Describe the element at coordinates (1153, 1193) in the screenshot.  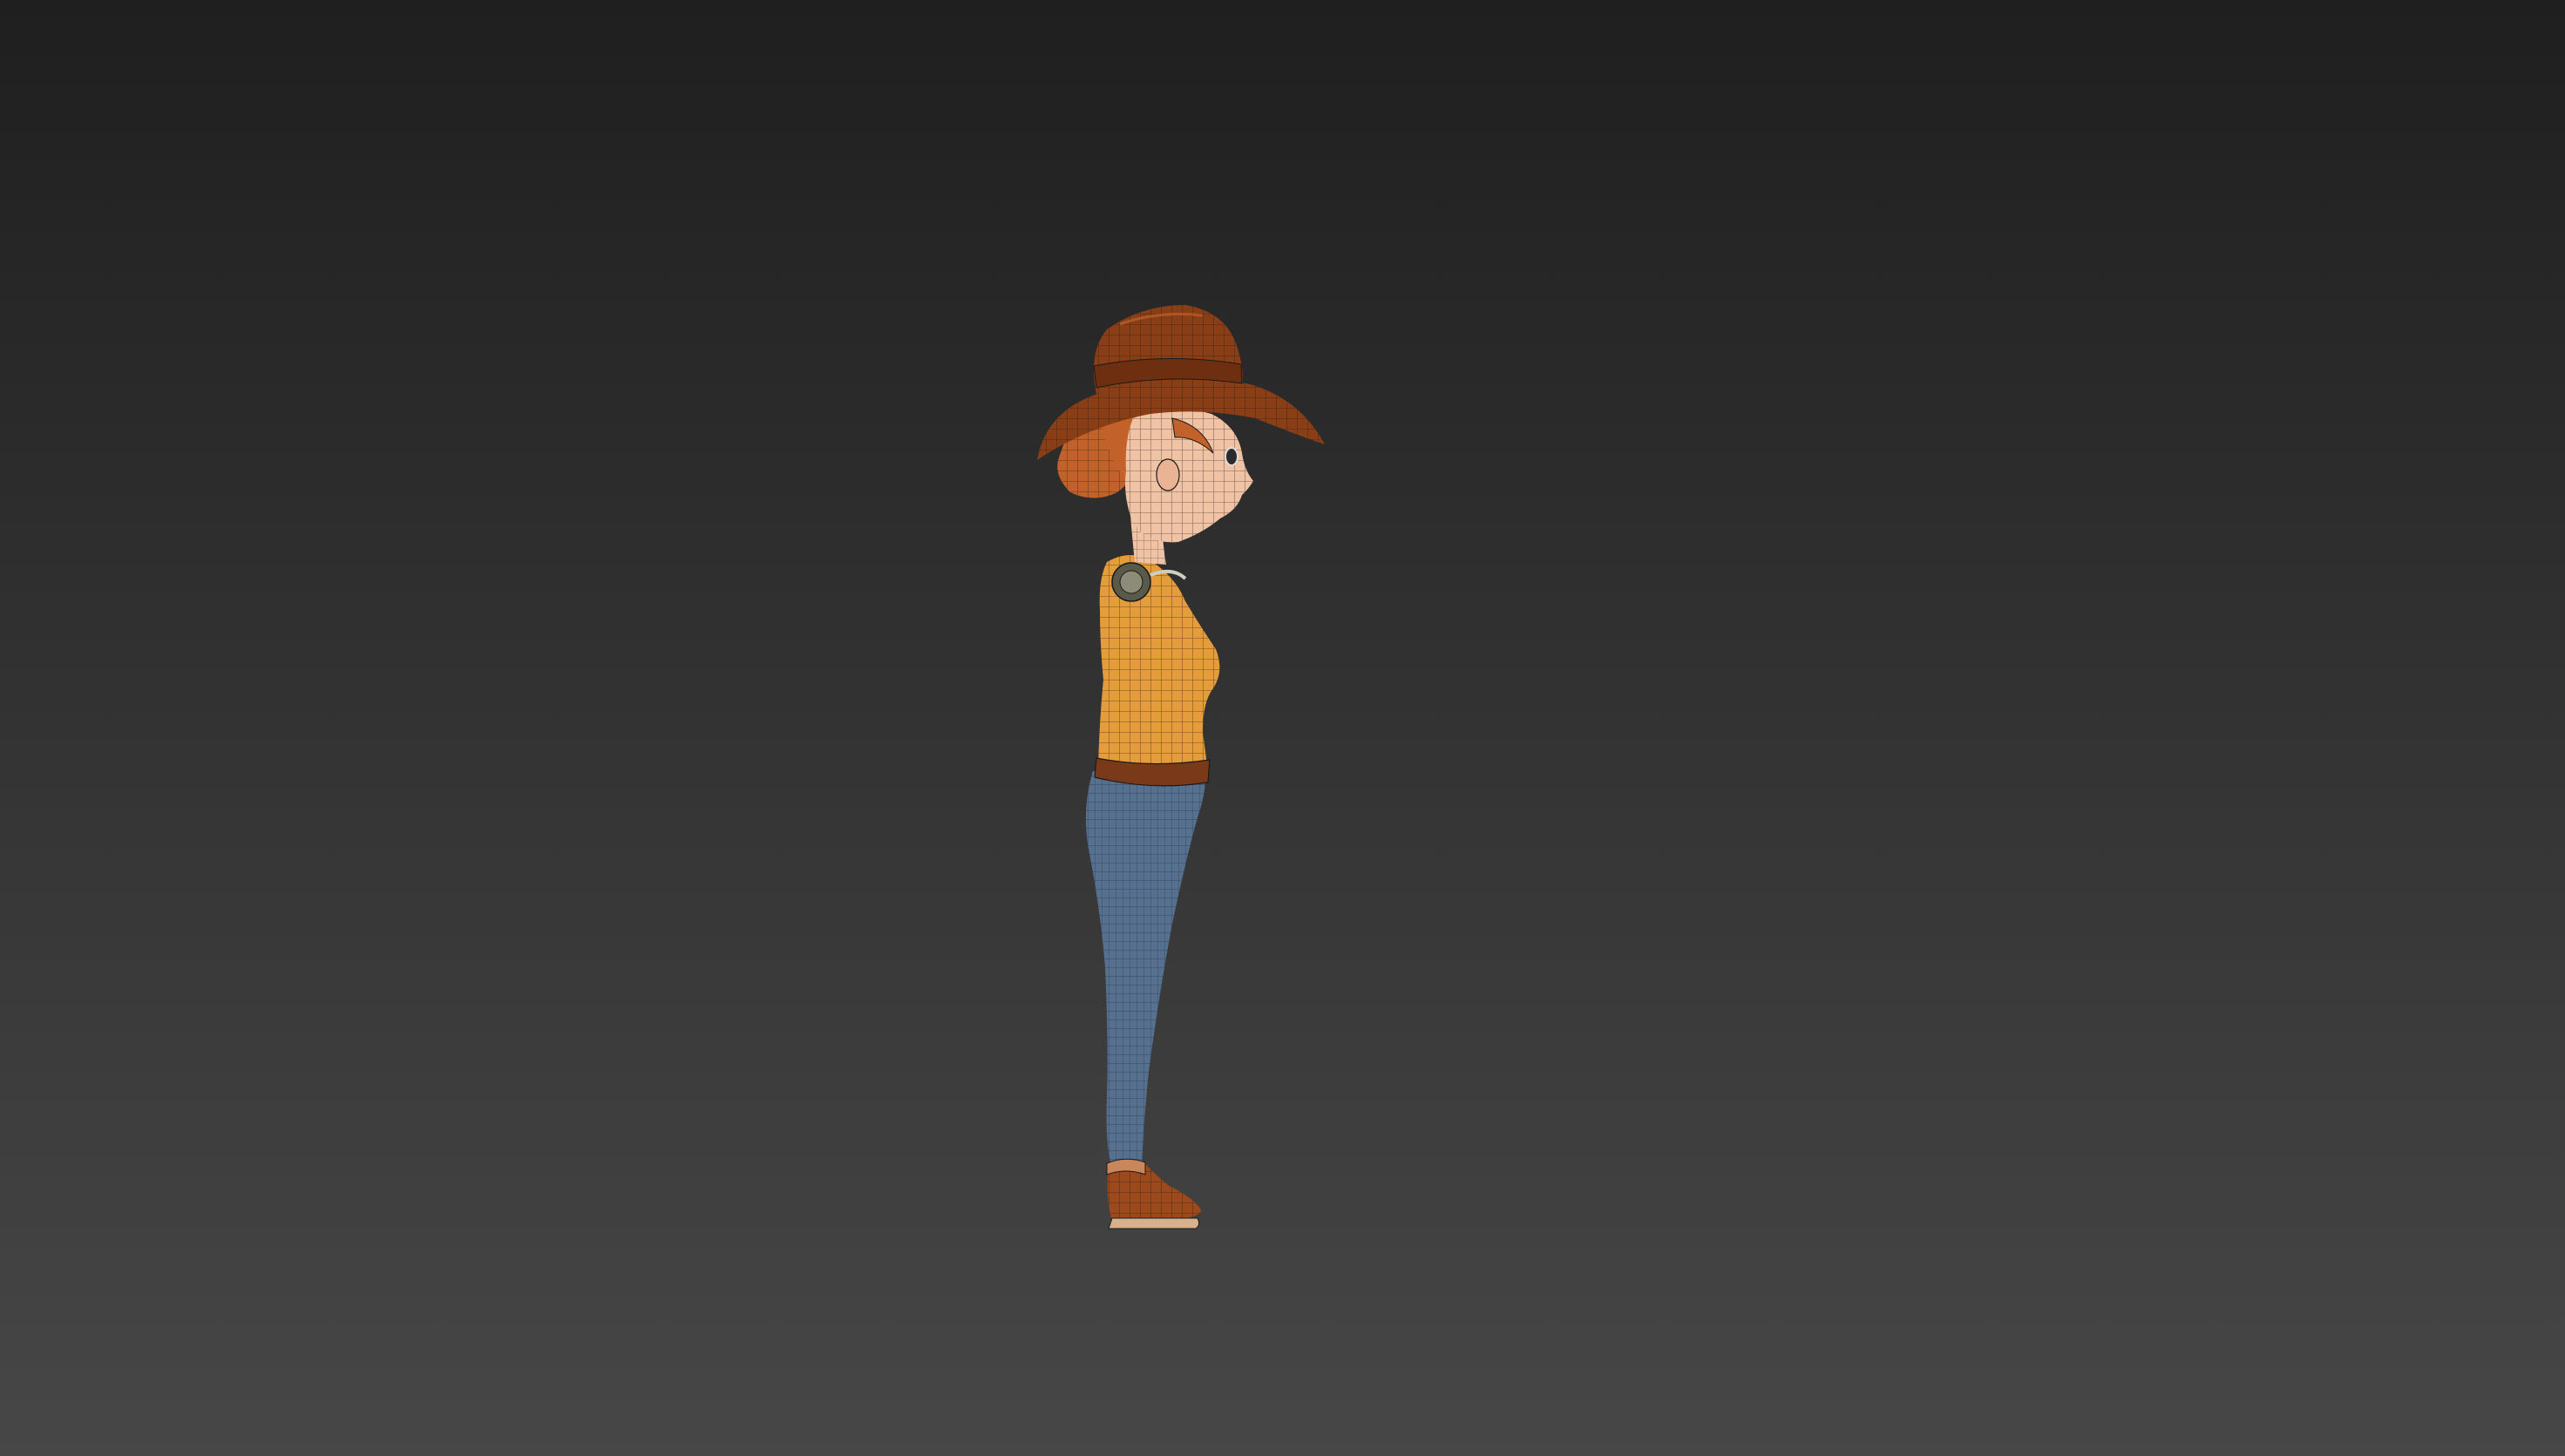
I see `character-boots` at that location.